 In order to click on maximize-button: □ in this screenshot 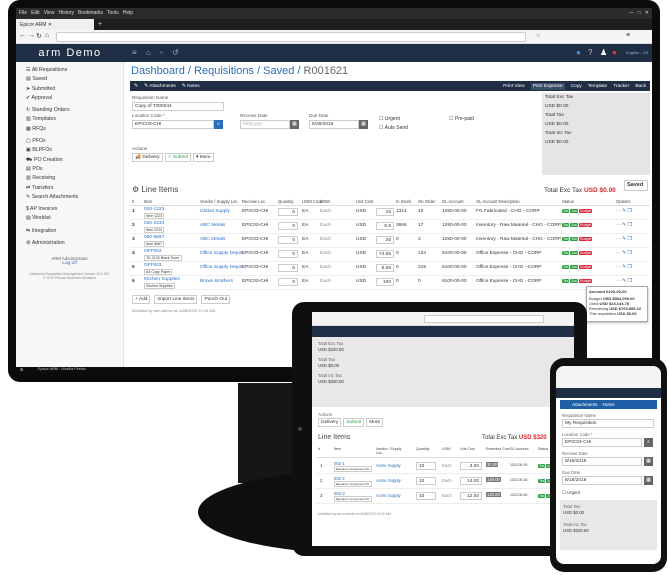, I will do `click(639, 13)`.